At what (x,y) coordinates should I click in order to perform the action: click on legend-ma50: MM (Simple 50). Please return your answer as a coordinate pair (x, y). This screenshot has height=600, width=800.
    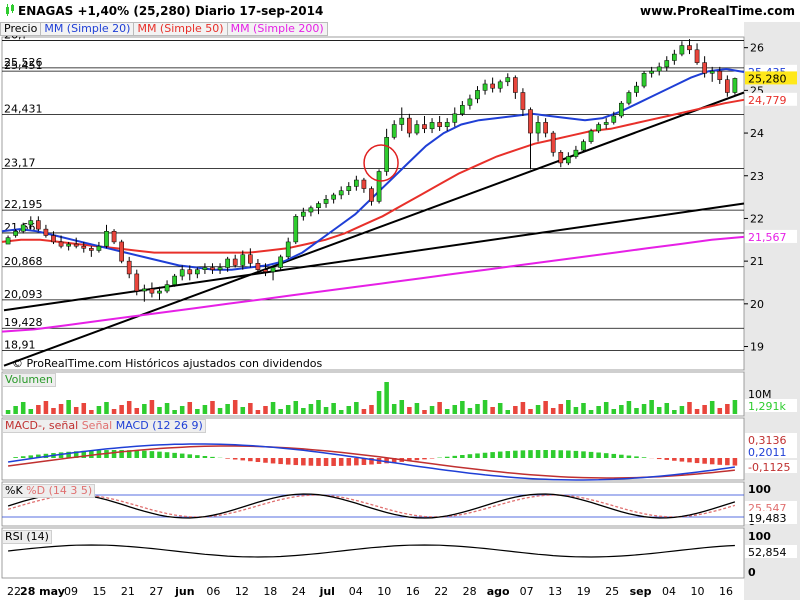
    Looking at the image, I should click on (180, 29).